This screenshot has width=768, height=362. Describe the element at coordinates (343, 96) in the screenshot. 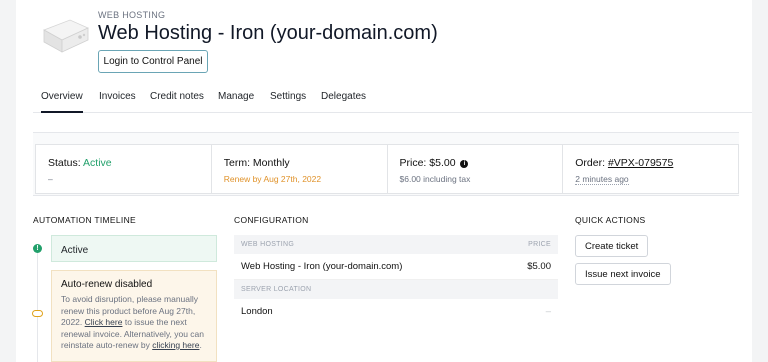

I see `tab-delegates: Delegates` at that location.